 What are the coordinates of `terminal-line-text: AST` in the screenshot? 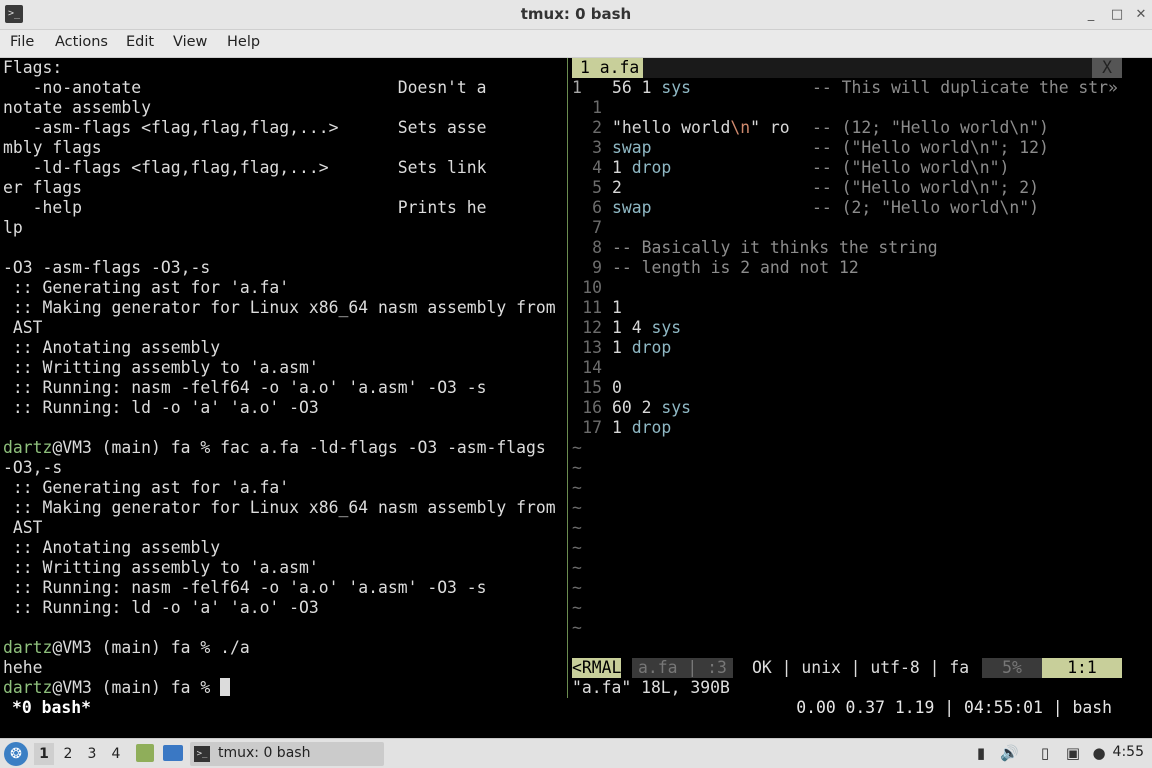 It's located at (23, 327).